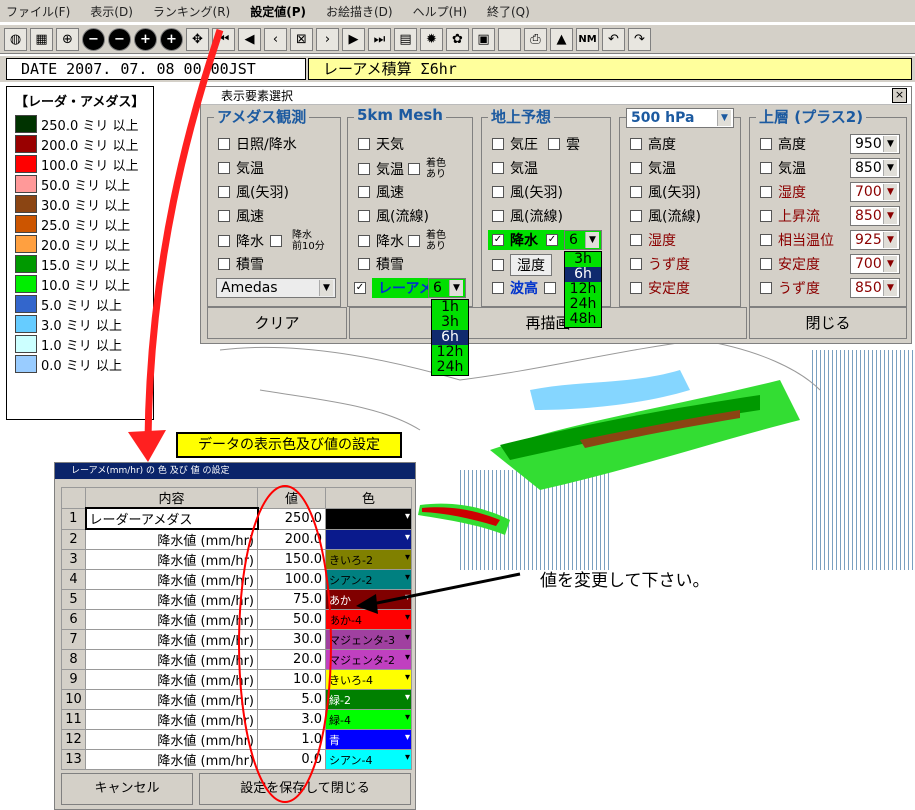 Image resolution: width=915 pixels, height=810 pixels. What do you see at coordinates (285, 644) in the screenshot?
I see `value-column-highlight` at bounding box center [285, 644].